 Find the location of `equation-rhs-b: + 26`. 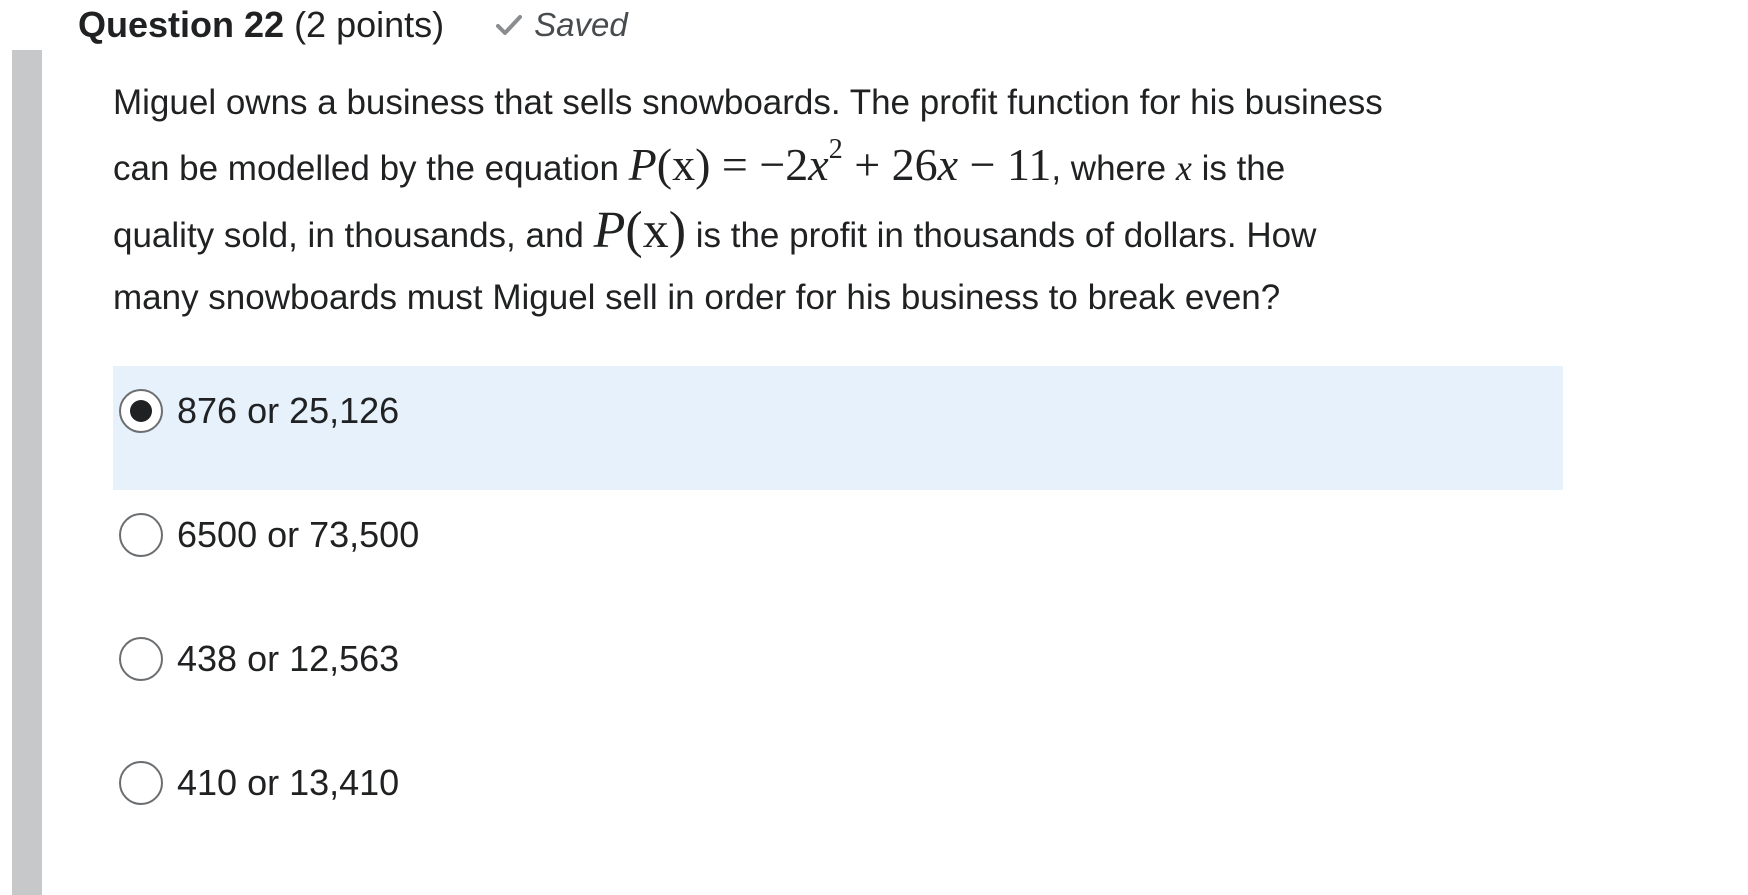

equation-rhs-b: + 26 is located at coordinates (890, 164).